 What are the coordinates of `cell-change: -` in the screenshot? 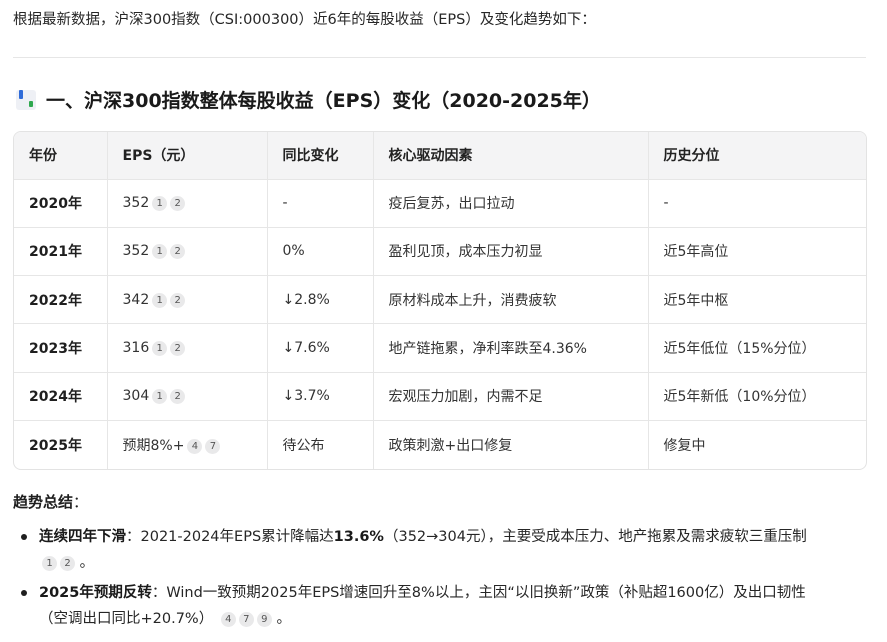 It's located at (320, 203).